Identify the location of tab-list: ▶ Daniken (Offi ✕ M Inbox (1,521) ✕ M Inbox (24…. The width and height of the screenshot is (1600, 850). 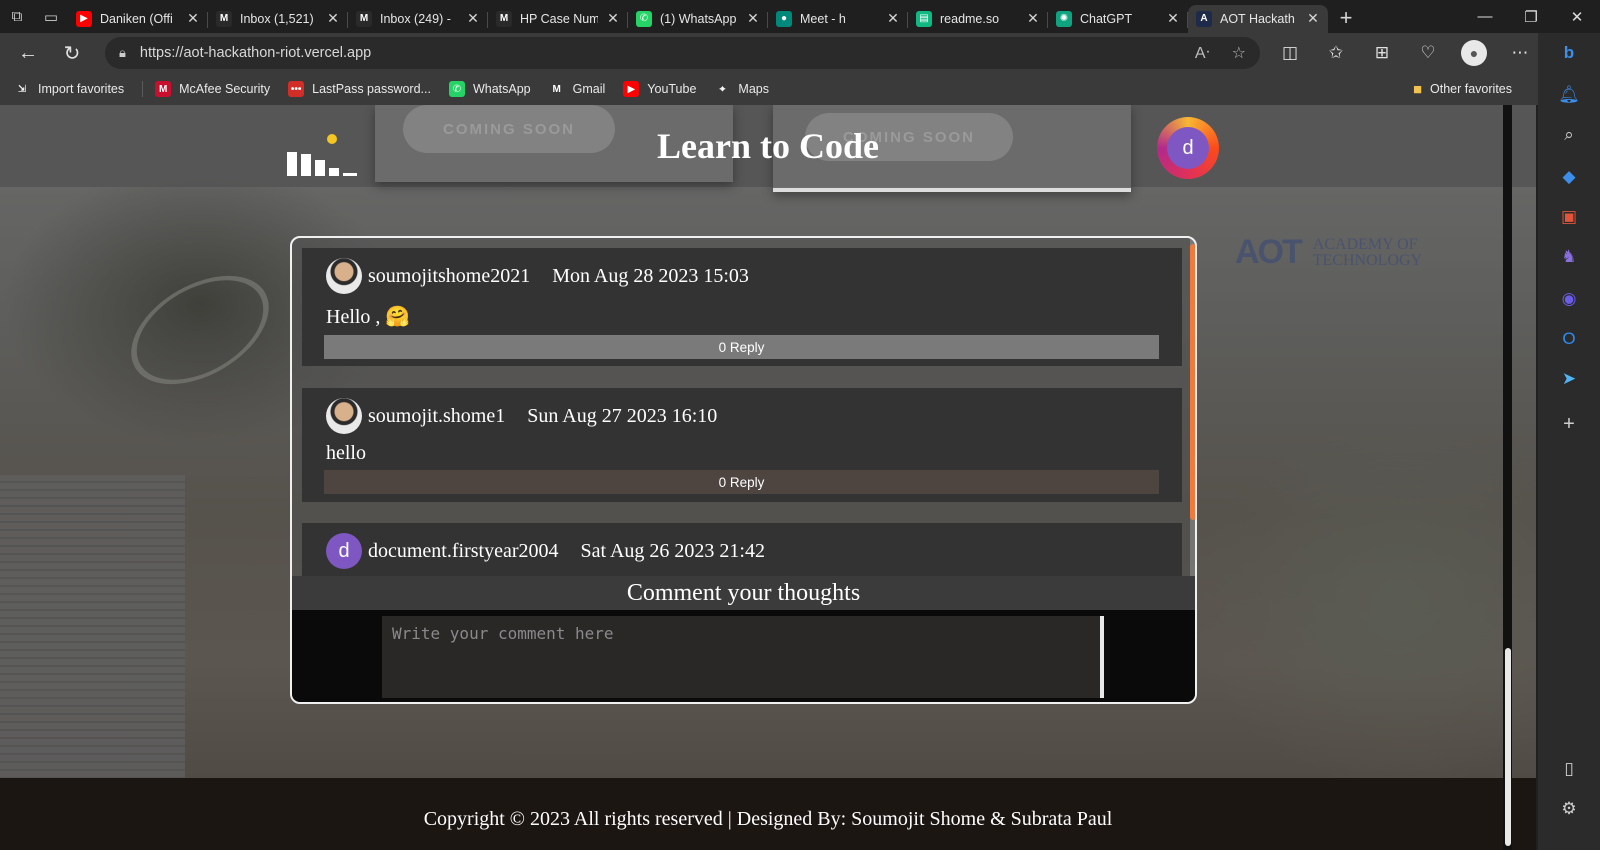
(698, 17).